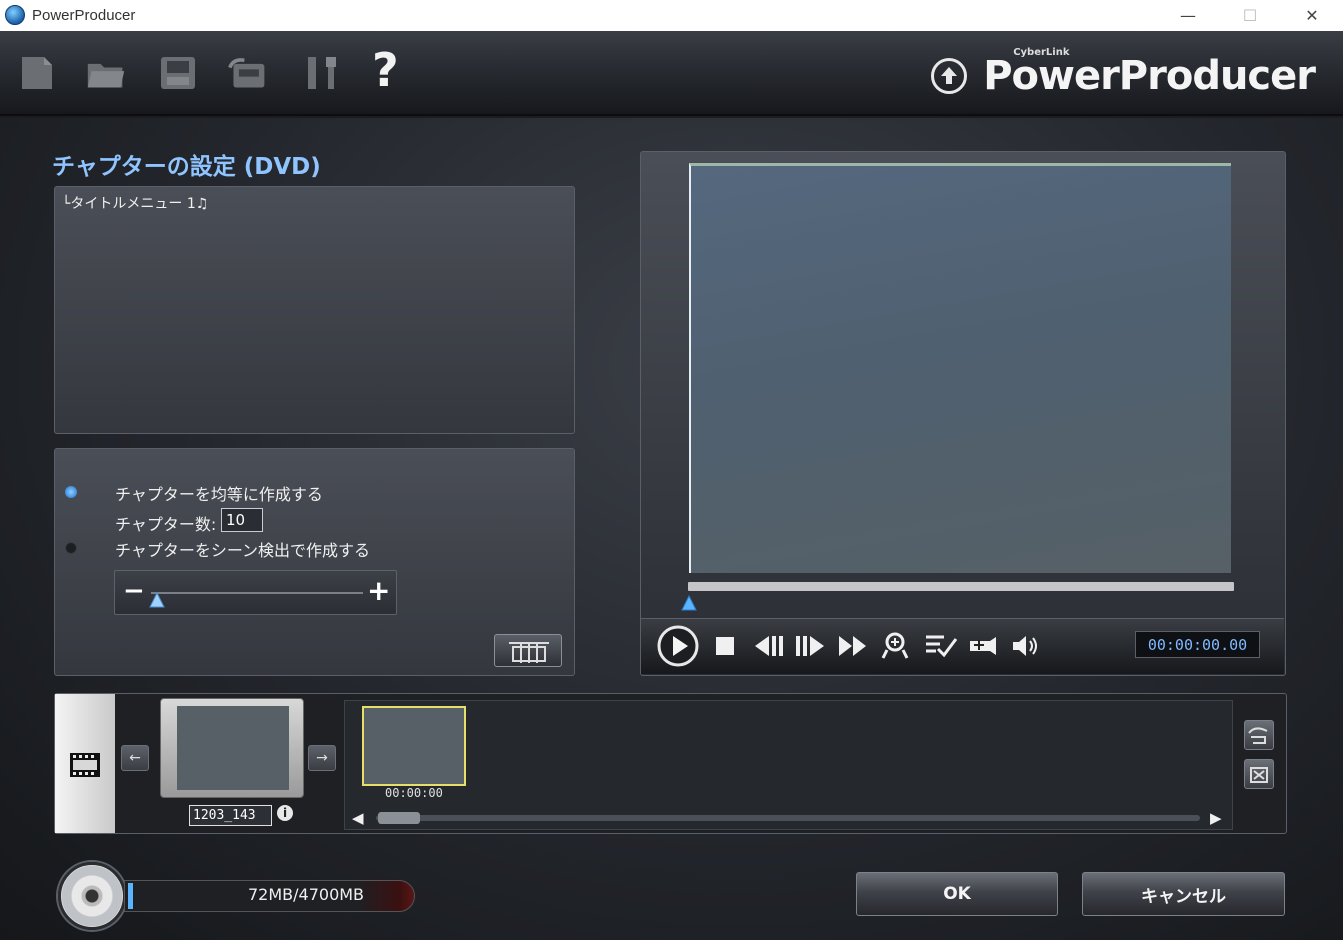 This screenshot has height=940, width=1343. Describe the element at coordinates (725, 646) in the screenshot. I see `stop-icon` at that location.